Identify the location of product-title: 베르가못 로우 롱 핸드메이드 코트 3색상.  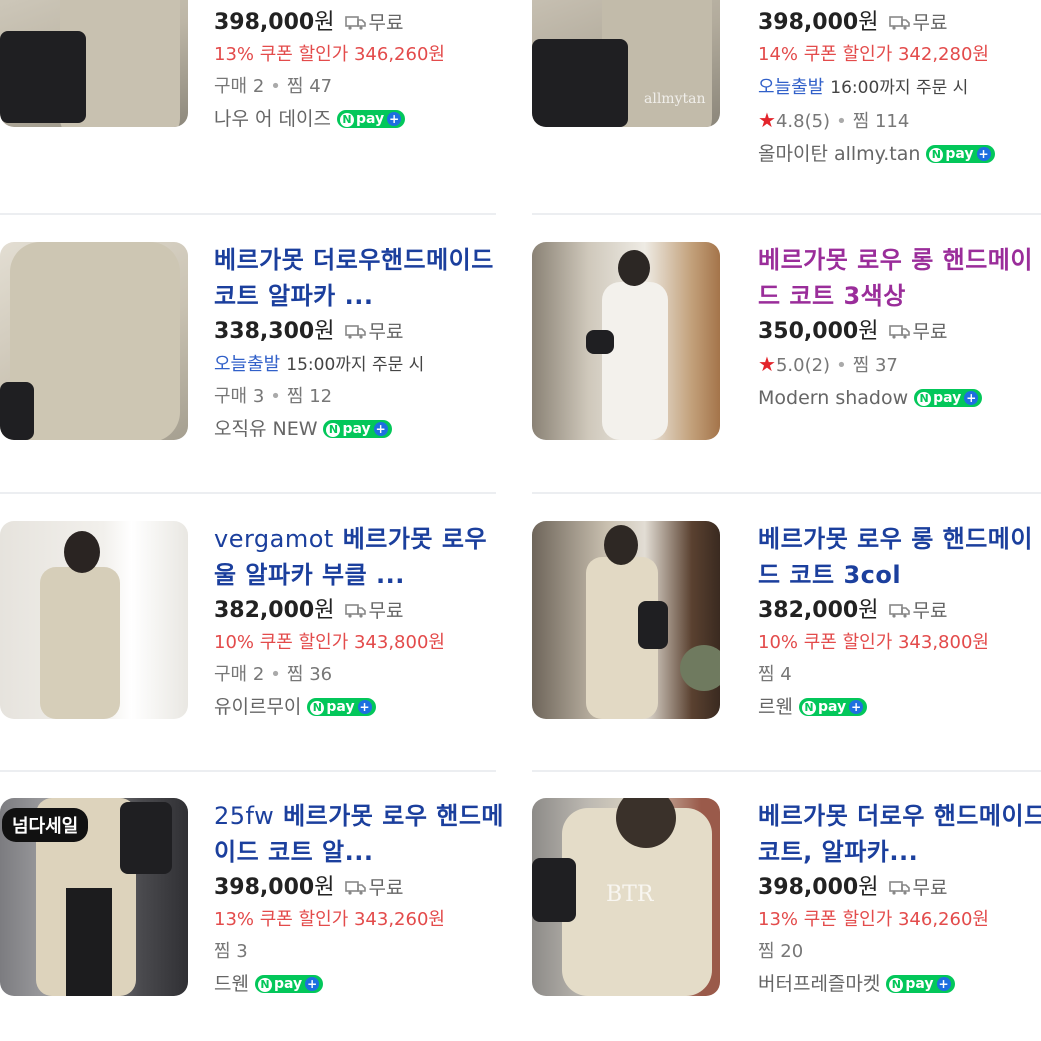
(899, 278).